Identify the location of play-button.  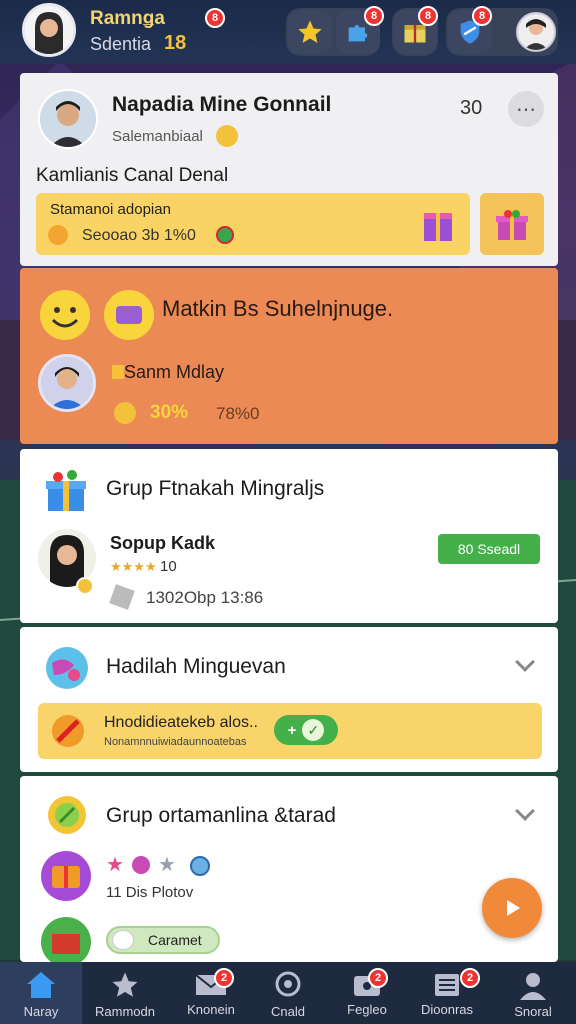
(512, 908).